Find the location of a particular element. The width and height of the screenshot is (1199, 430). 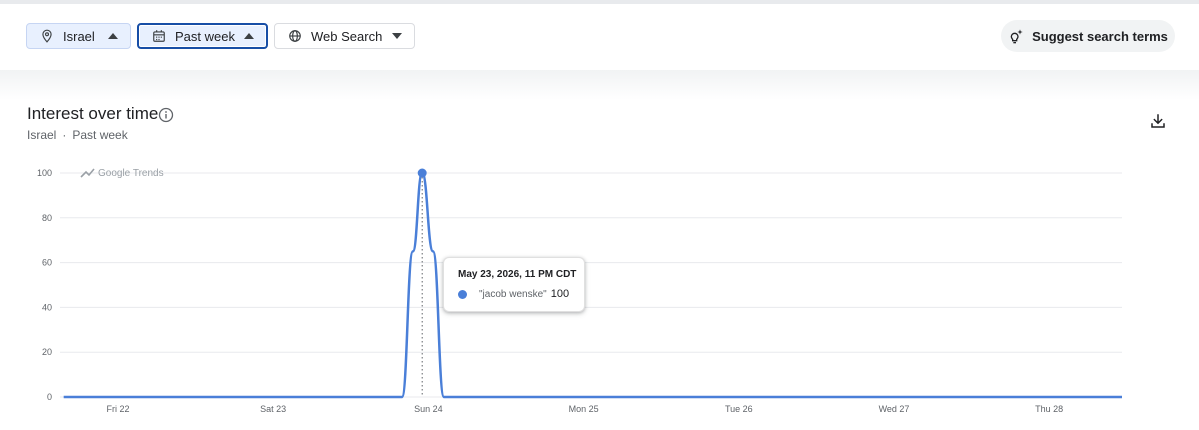

caret-down-icon is located at coordinates (397, 36).